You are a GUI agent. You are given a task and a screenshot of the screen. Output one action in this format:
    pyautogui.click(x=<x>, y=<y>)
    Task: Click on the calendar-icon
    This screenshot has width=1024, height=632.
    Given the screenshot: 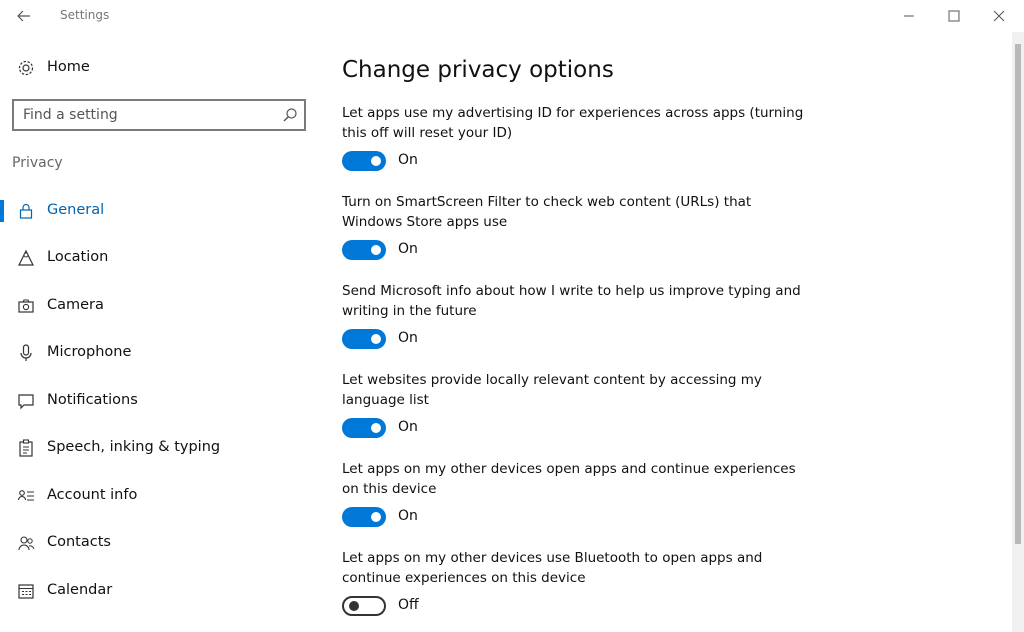 What is the action you would take?
    pyautogui.click(x=26, y=591)
    